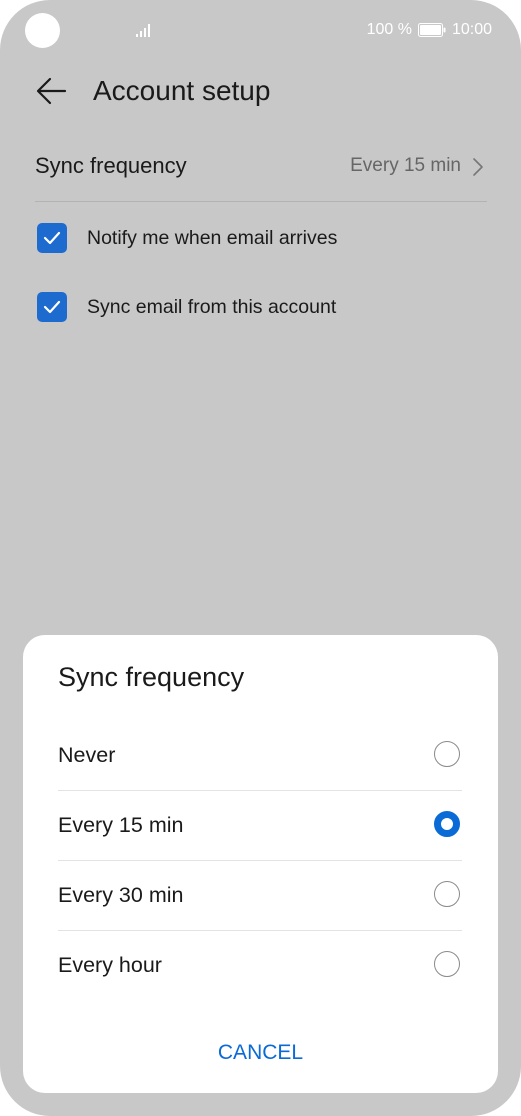 The image size is (521, 1116). I want to click on option-every-hour: Every hour, so click(260, 966).